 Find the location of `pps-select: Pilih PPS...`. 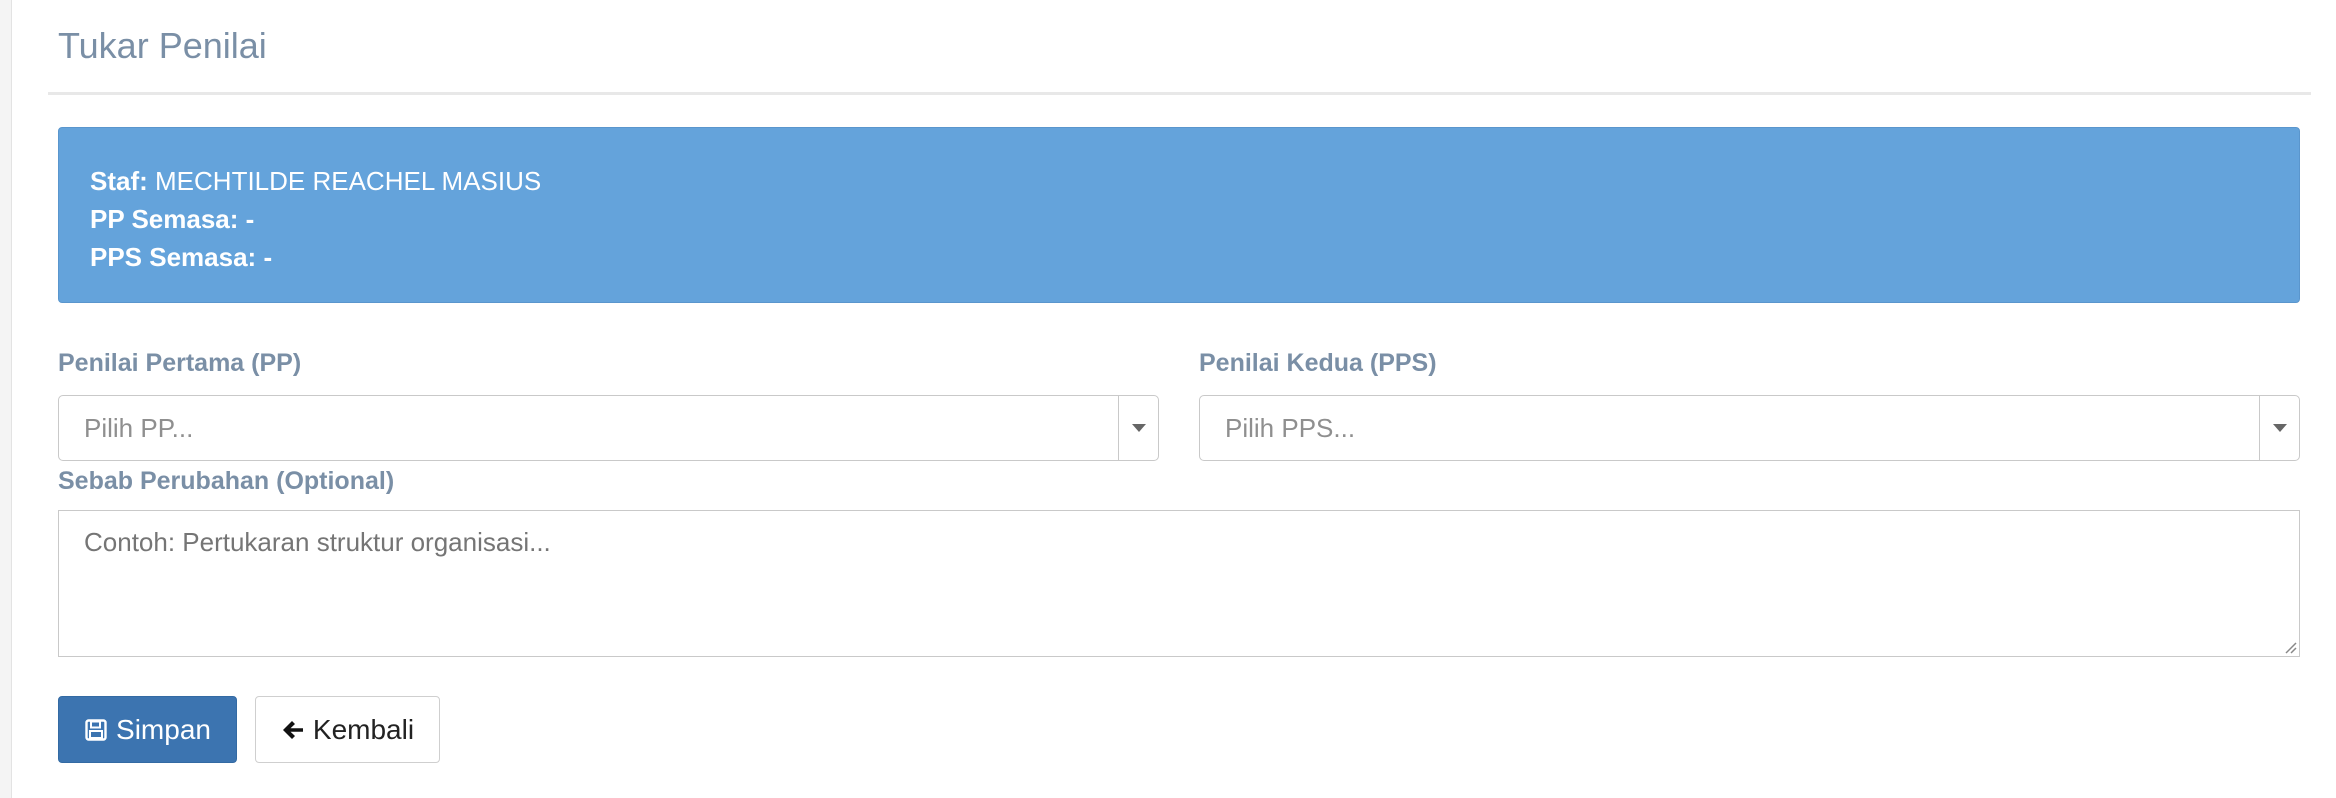

pps-select: Pilih PPS... is located at coordinates (1749, 428).